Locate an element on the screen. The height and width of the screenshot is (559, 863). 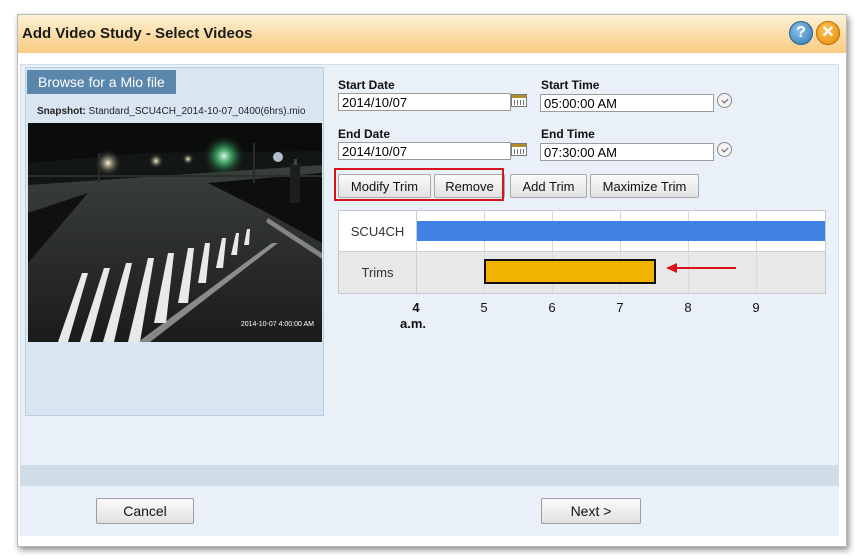
video-timestamp: 2014-10-07 4:00:00 AM is located at coordinates (277, 324).